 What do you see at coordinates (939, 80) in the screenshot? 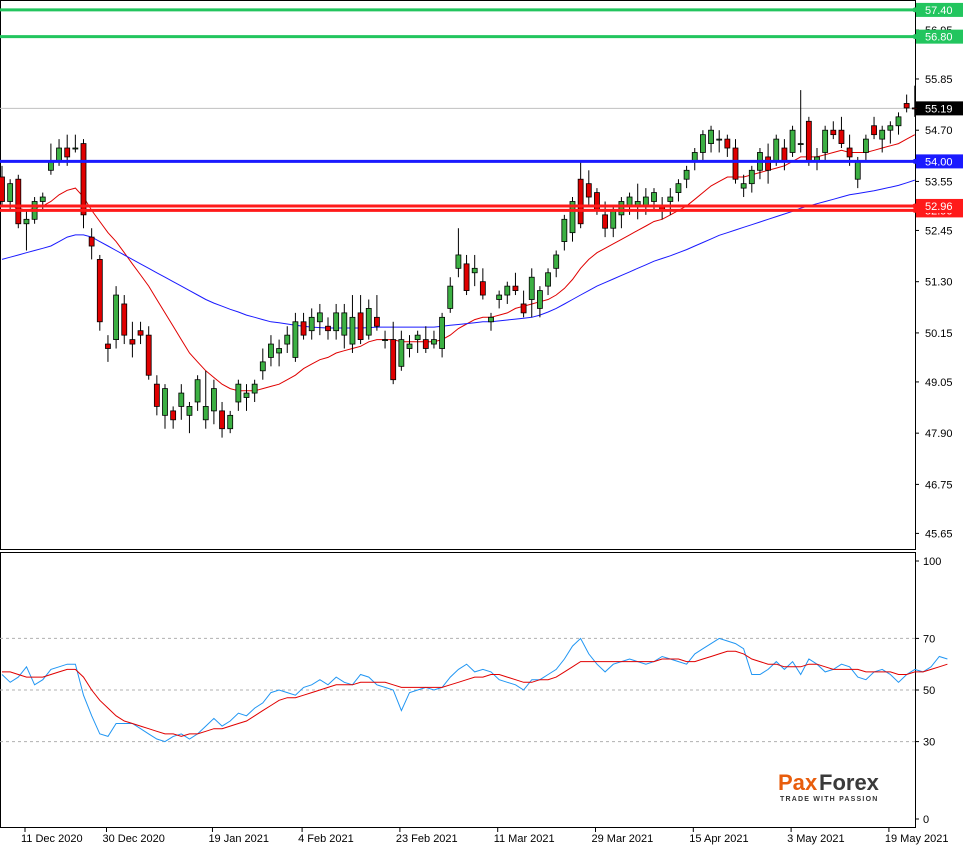
I see `price-tick-label: 55.85` at bounding box center [939, 80].